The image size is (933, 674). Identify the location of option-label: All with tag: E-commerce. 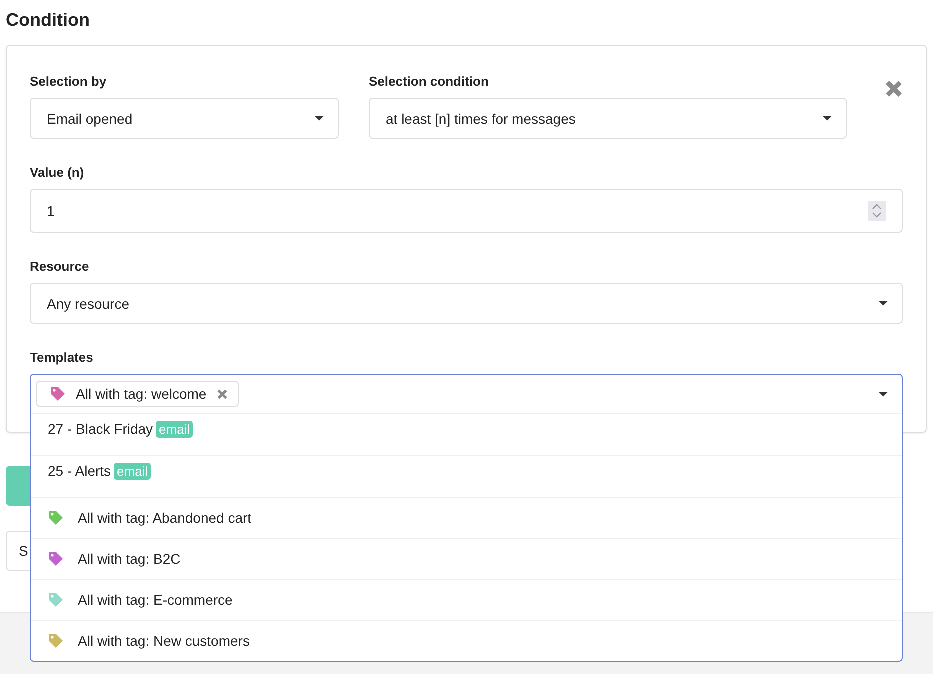
(155, 600).